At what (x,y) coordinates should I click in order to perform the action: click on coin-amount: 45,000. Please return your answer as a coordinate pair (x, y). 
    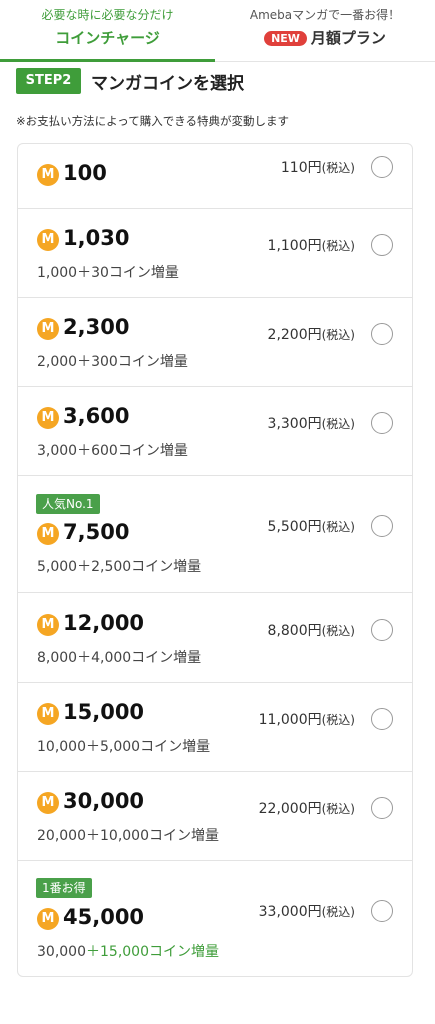
    Looking at the image, I should click on (104, 917).